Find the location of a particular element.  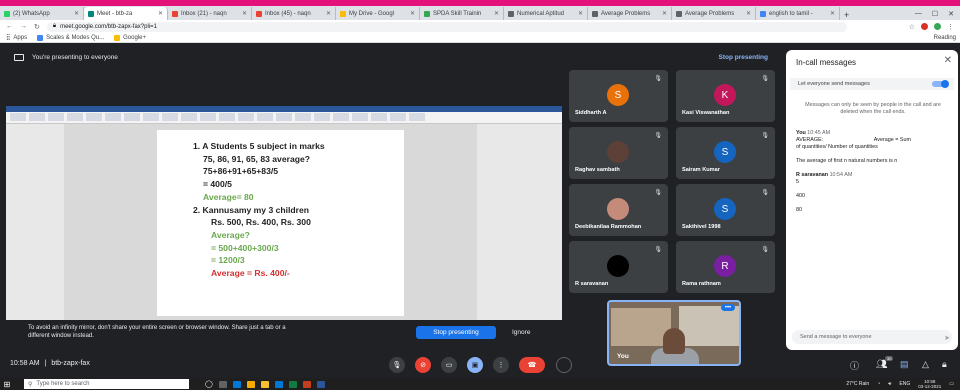

browser-tab: english to tamil - ✕ is located at coordinates (798, 13).